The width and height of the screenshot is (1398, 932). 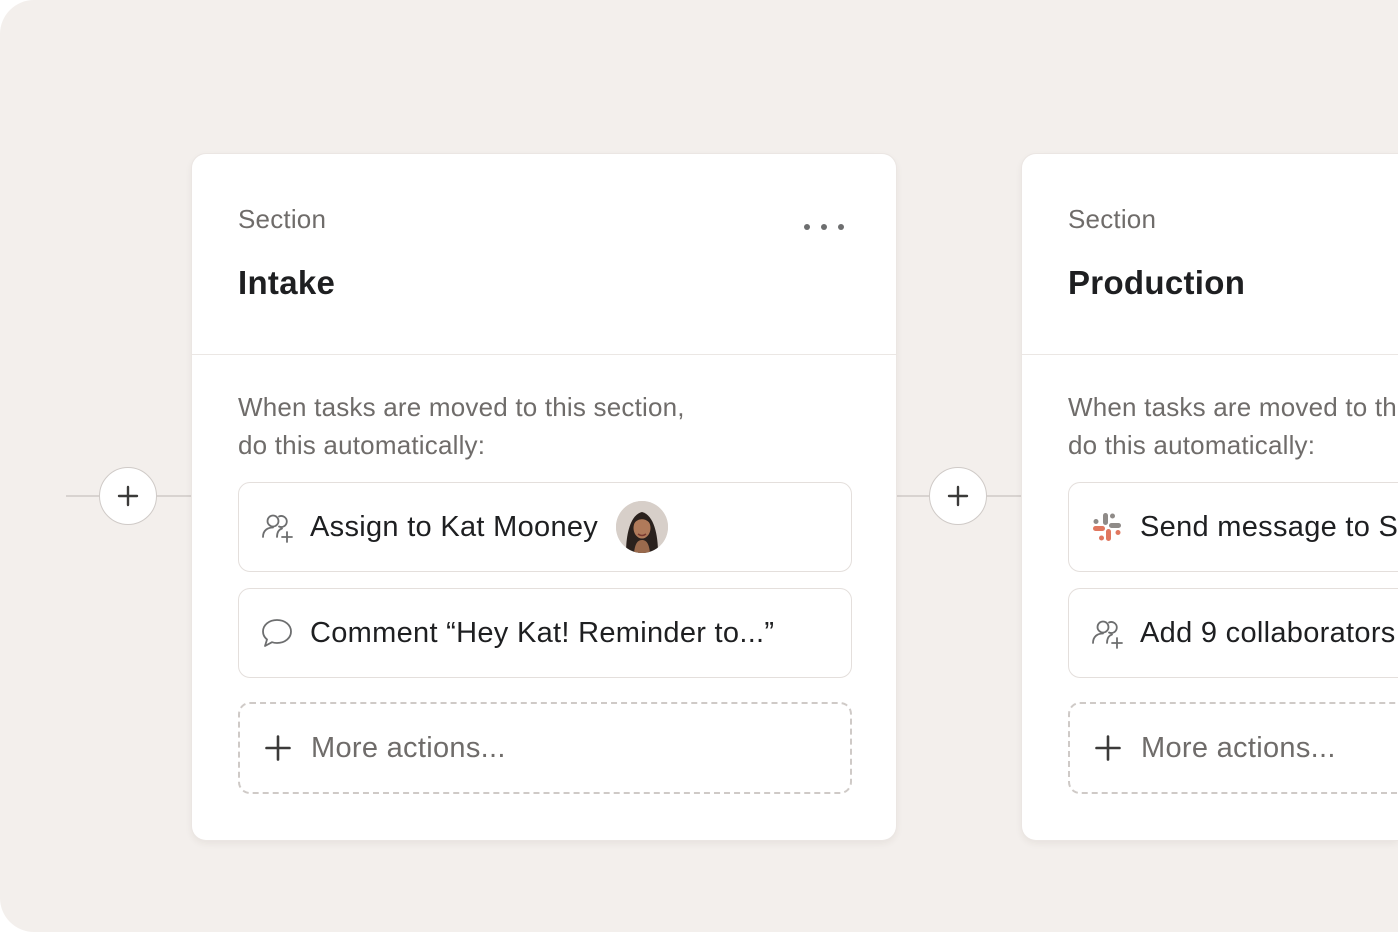 I want to click on more-options-button, so click(x=824, y=227).